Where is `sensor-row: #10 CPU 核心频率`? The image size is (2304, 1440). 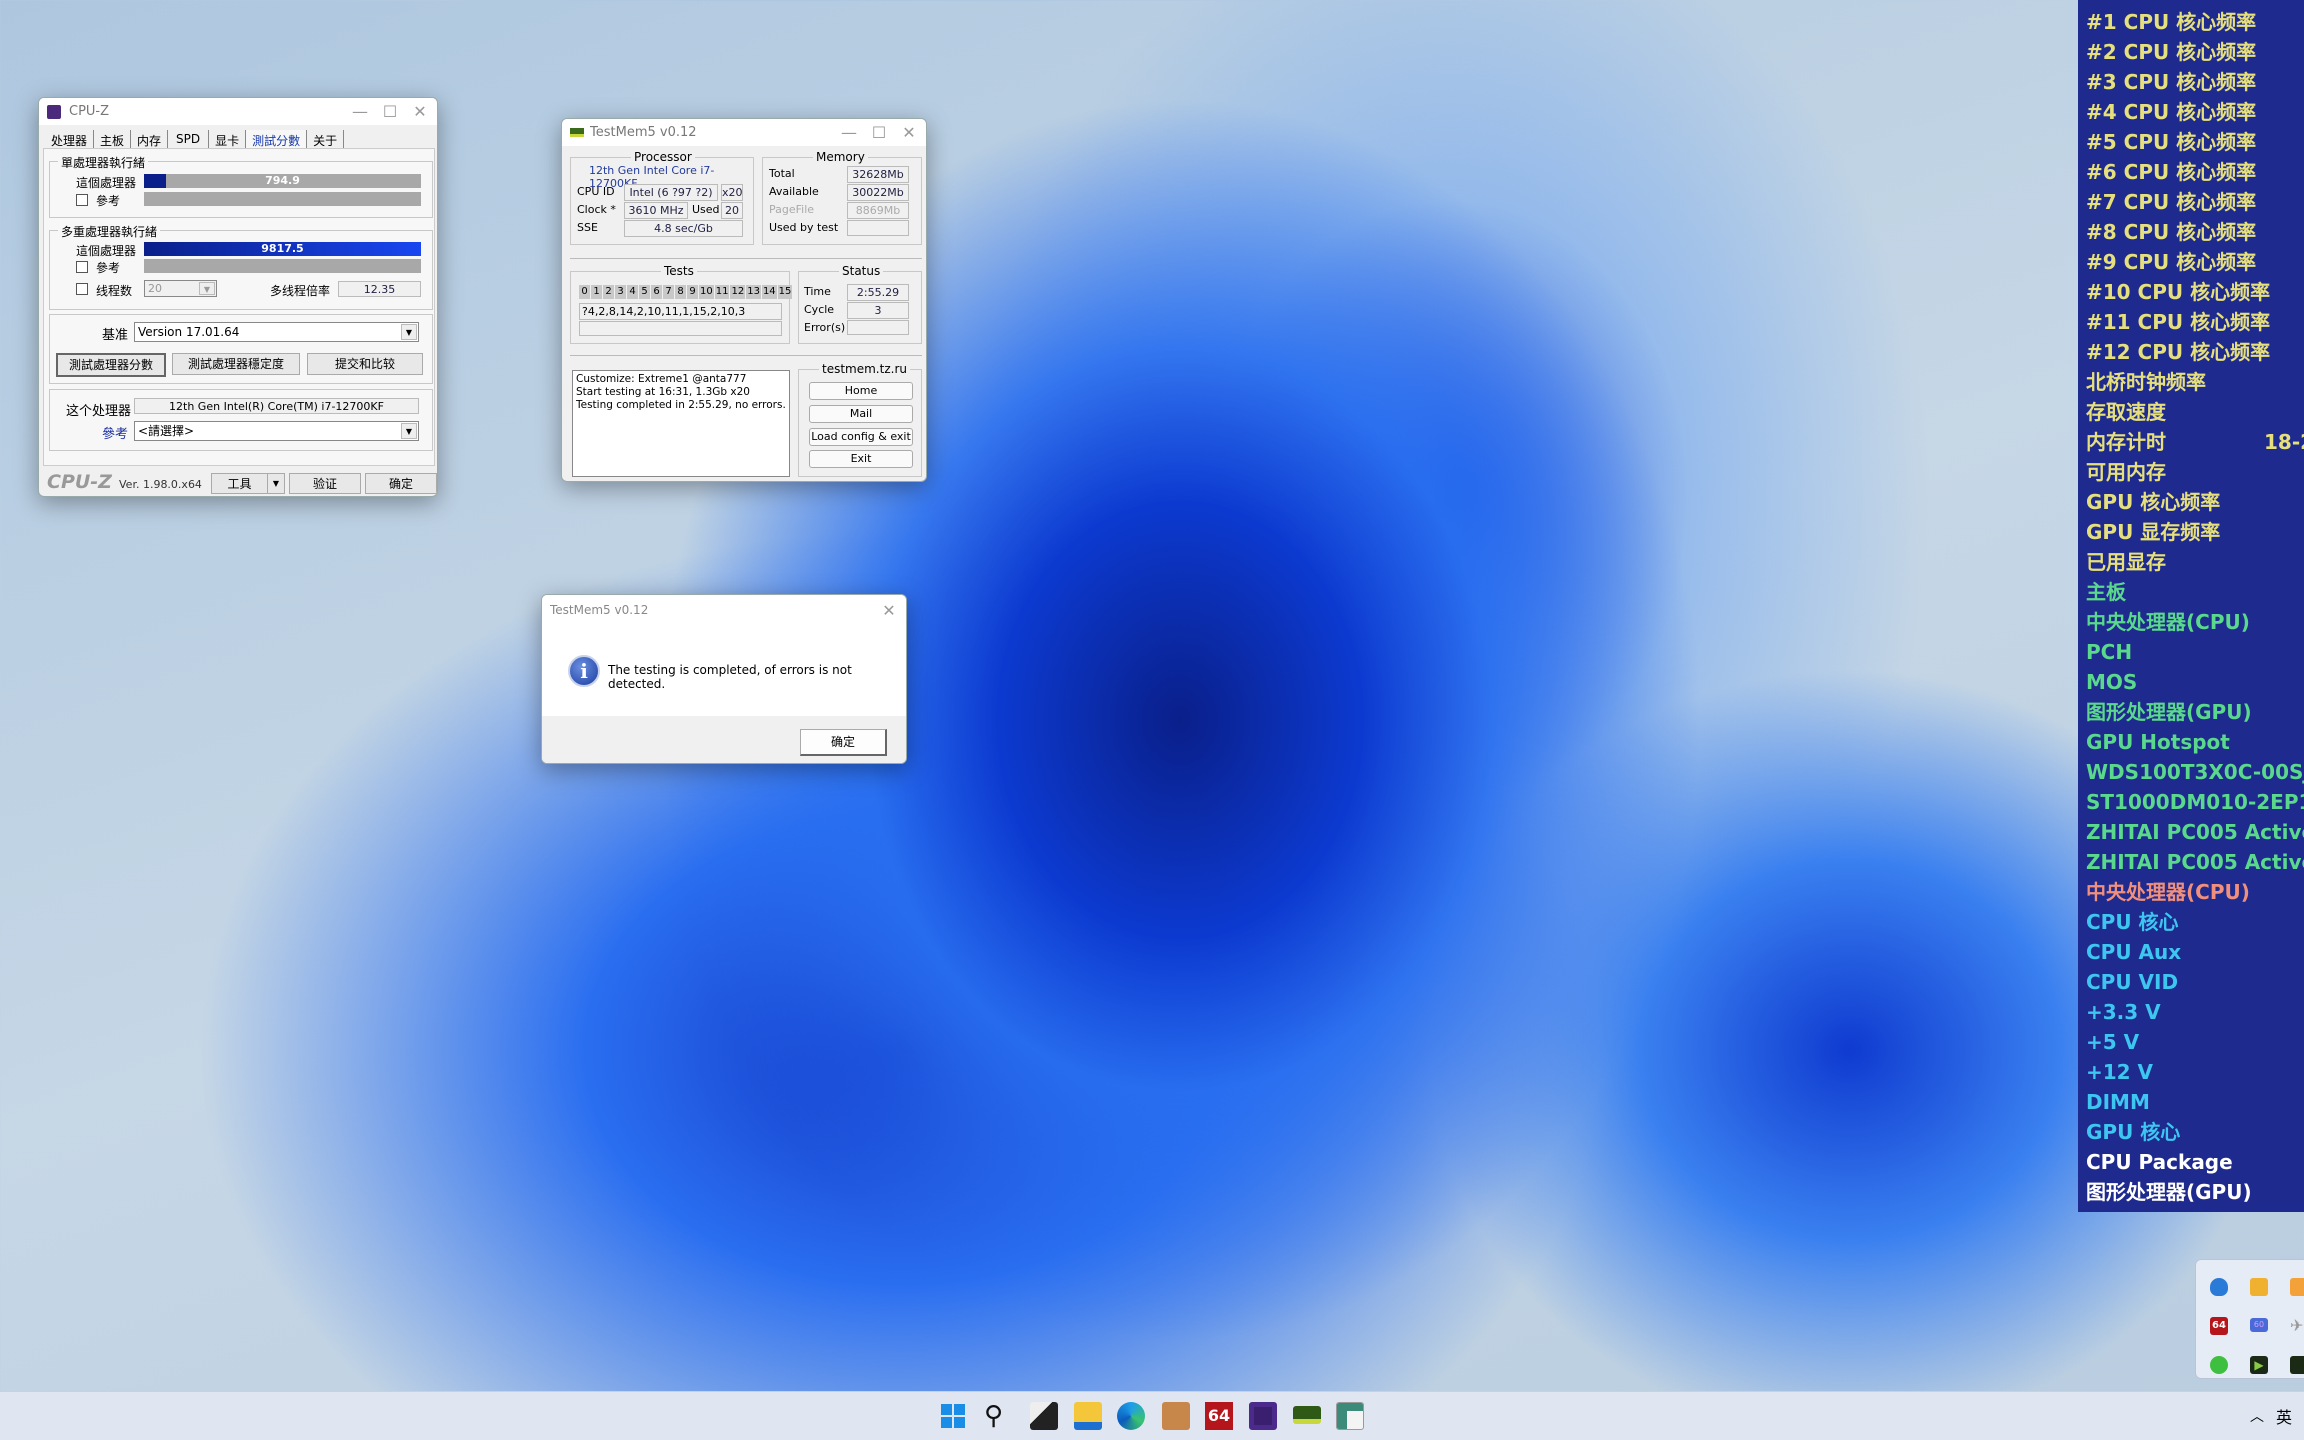 sensor-row: #10 CPU 核心频率 is located at coordinates (2178, 292).